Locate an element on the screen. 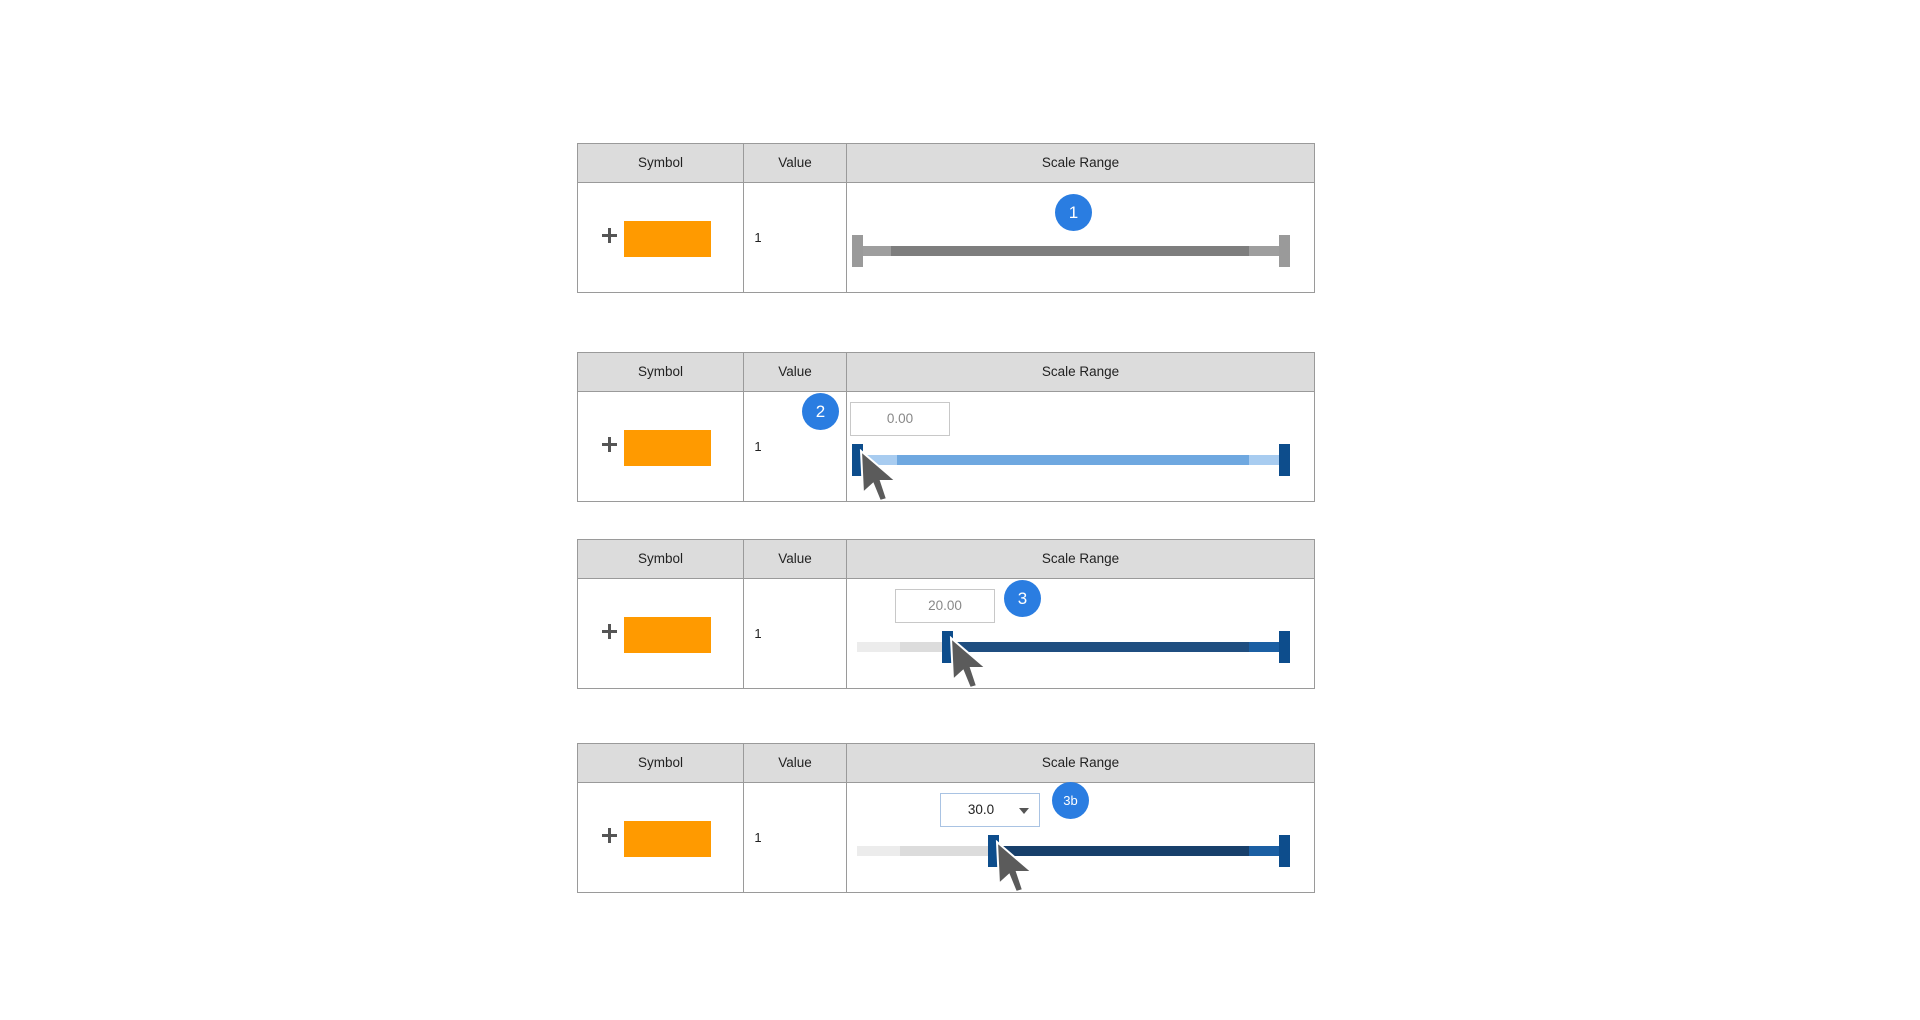 Image resolution: width=1920 pixels, height=1020 pixels. legend-table-1: Symbol Value Scale Range 1 1 is located at coordinates (946, 218).